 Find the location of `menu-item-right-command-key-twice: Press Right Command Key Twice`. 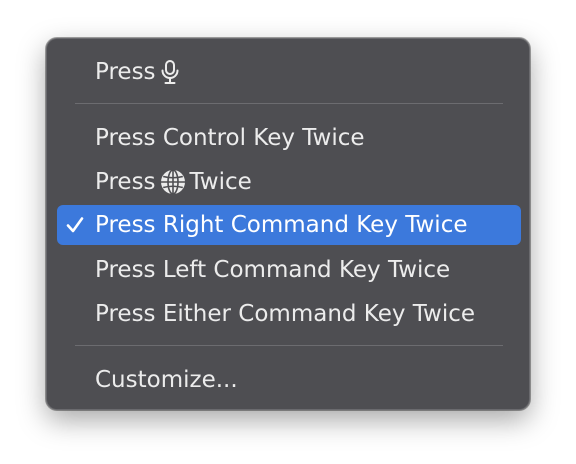

menu-item-right-command-key-twice: Press Right Command Key Twice is located at coordinates (289, 225).